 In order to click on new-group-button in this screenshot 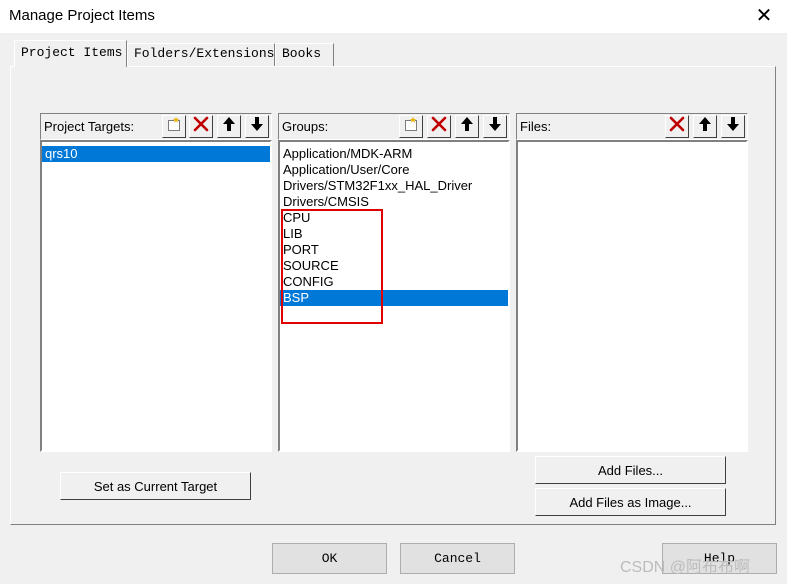, I will do `click(411, 126)`.